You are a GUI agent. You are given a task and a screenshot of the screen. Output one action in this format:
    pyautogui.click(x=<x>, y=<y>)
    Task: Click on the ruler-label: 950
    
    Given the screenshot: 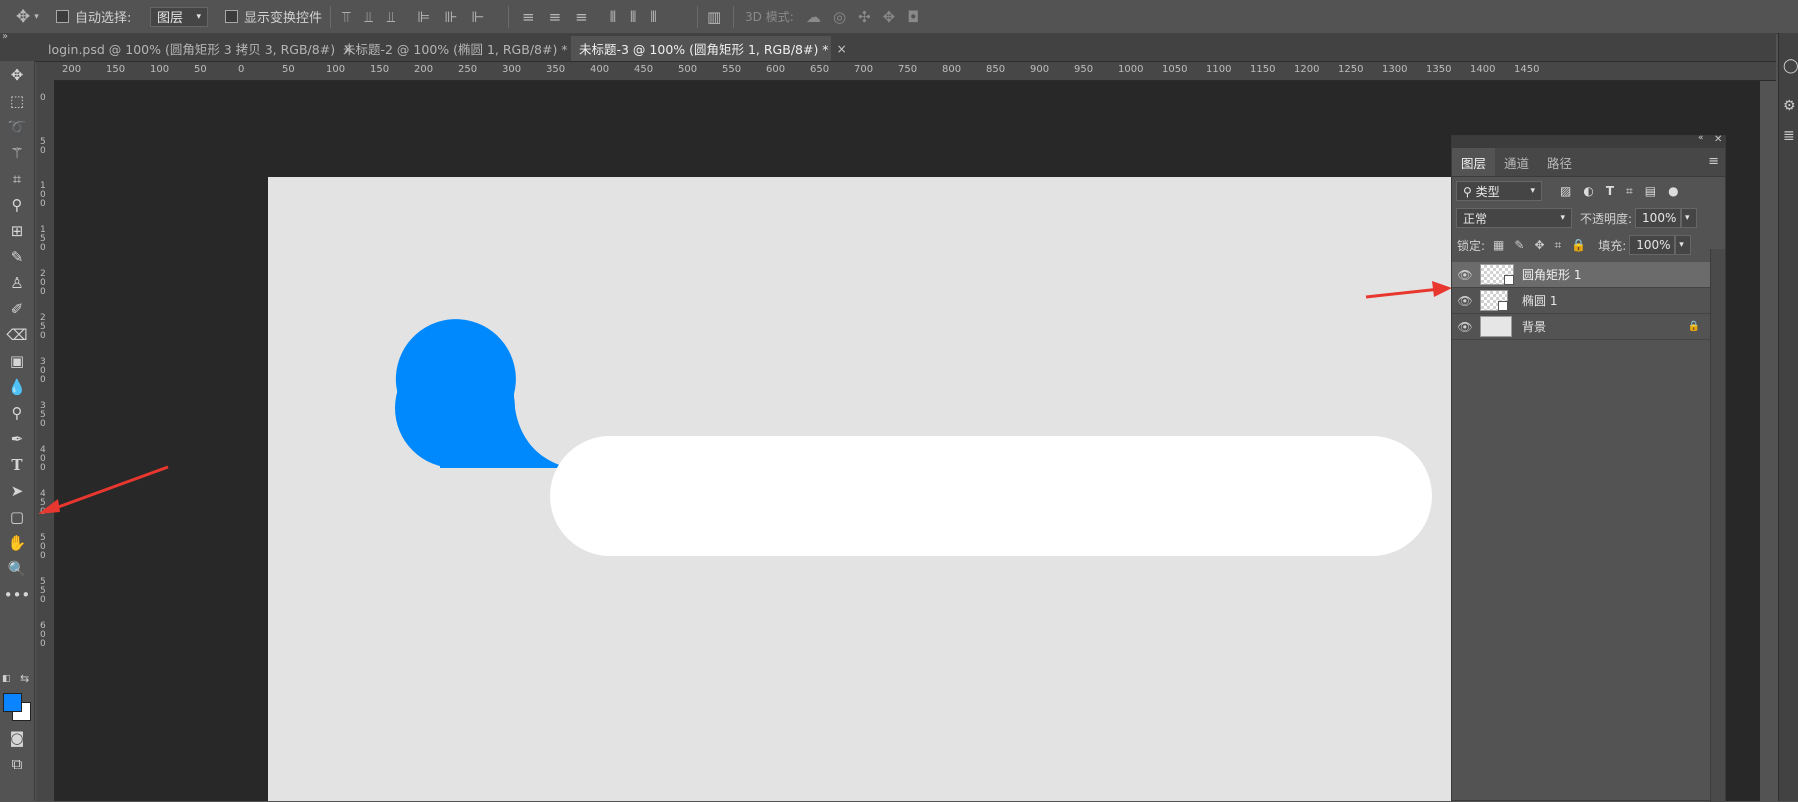 What is the action you would take?
    pyautogui.click(x=1084, y=69)
    